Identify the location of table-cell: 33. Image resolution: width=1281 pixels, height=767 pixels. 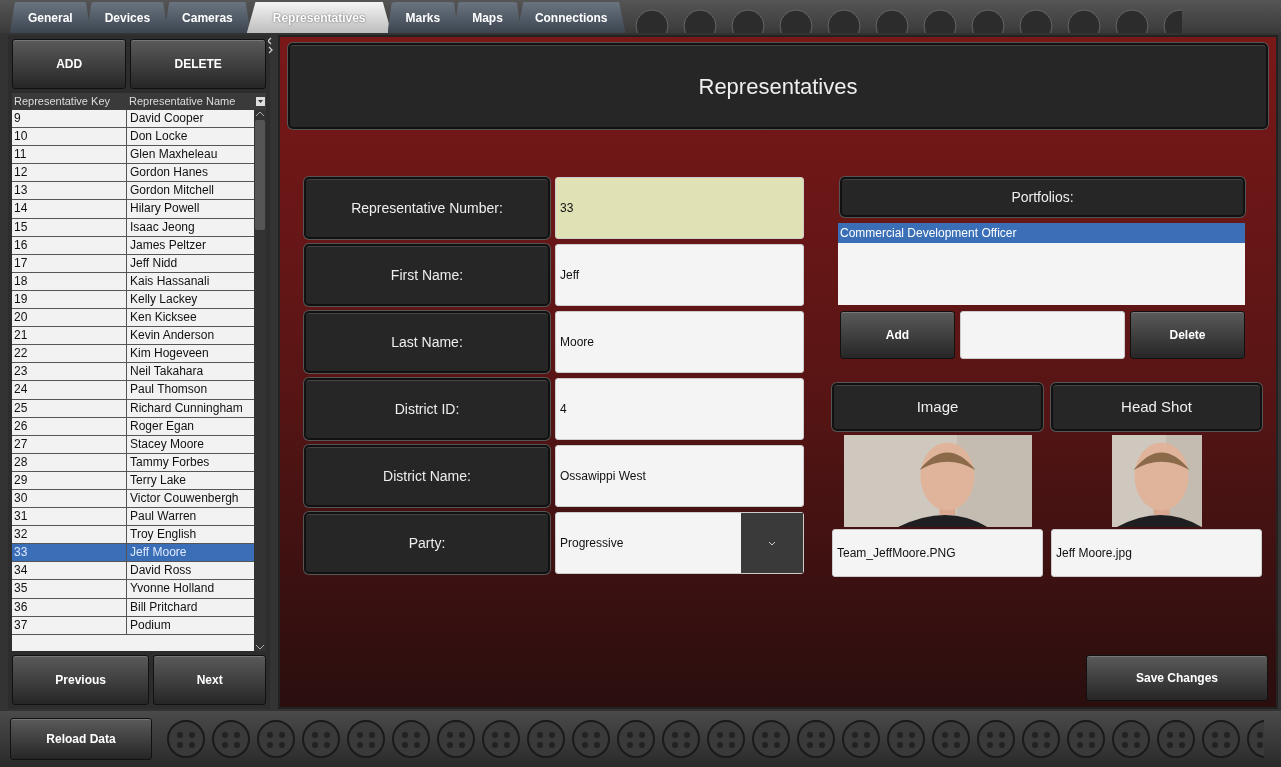
(69, 553).